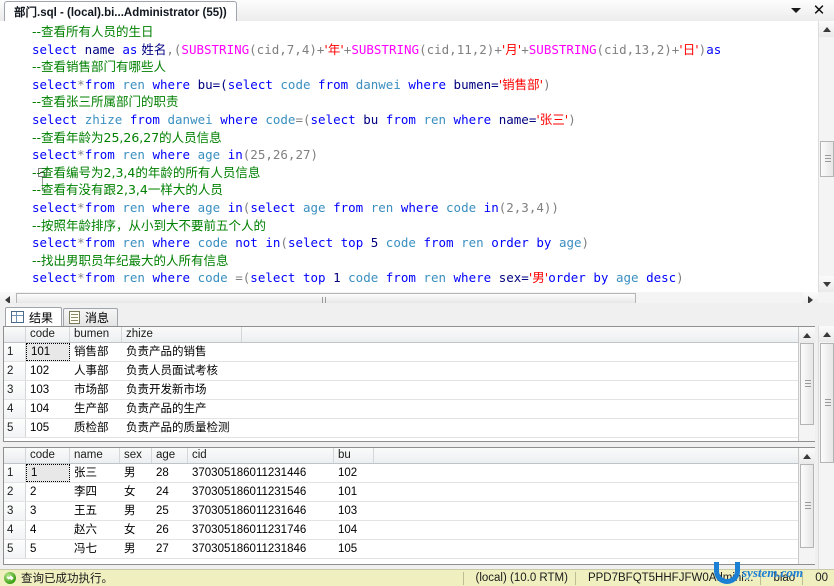 This screenshot has width=834, height=586. Describe the element at coordinates (409, 409) in the screenshot. I see `table-row: 4 104 生产部 负责产品的生产` at that location.